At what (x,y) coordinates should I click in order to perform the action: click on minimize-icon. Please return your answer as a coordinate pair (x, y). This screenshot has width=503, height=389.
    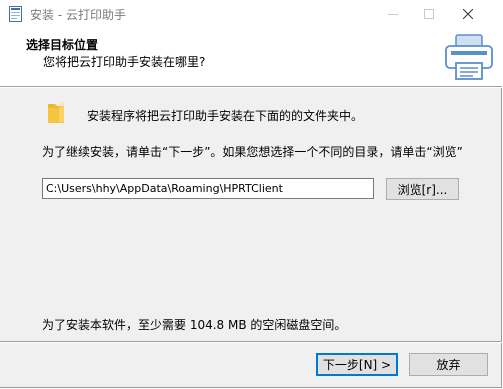
    Looking at the image, I should click on (393, 14).